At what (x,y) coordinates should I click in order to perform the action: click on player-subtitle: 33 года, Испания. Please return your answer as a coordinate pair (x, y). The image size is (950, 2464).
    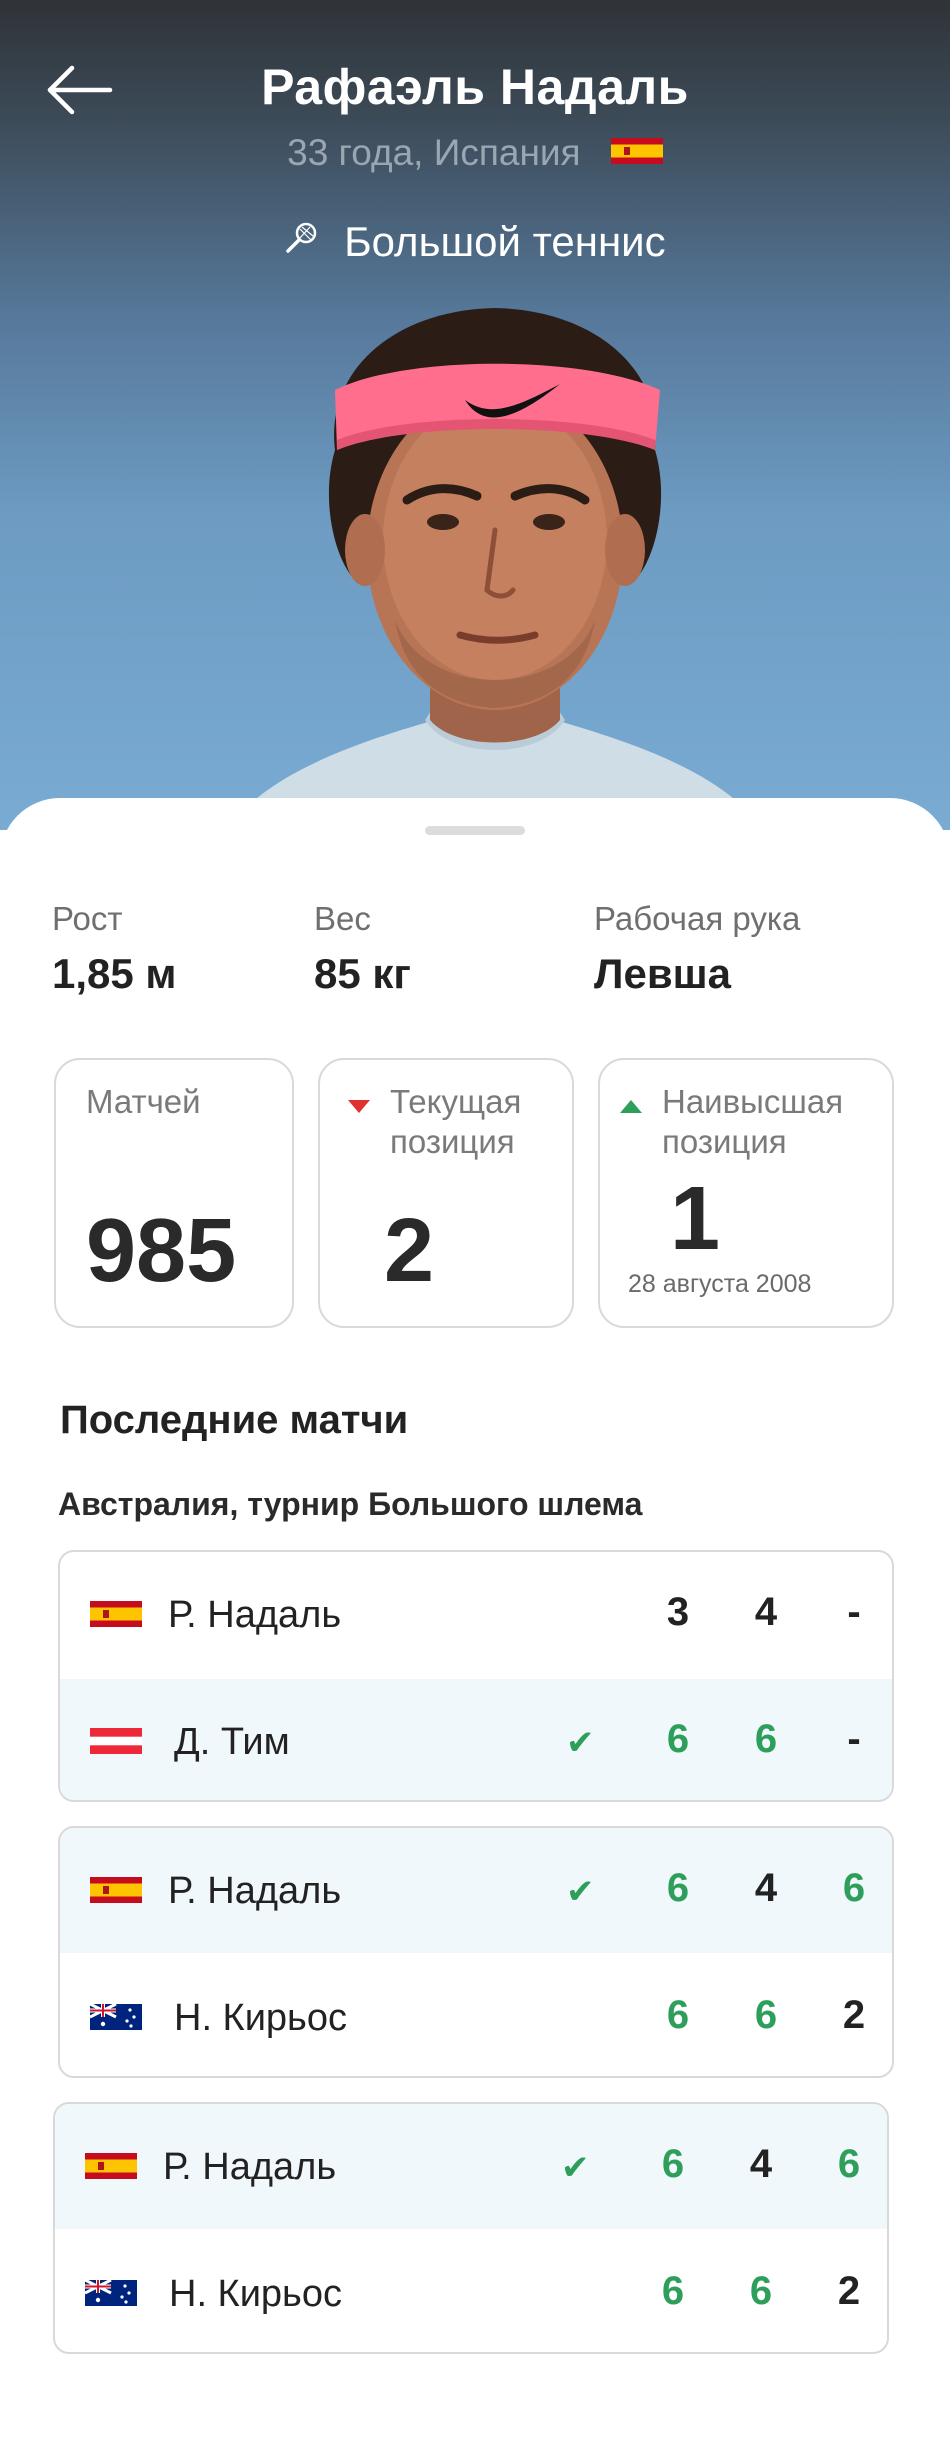
    Looking at the image, I should click on (475, 154).